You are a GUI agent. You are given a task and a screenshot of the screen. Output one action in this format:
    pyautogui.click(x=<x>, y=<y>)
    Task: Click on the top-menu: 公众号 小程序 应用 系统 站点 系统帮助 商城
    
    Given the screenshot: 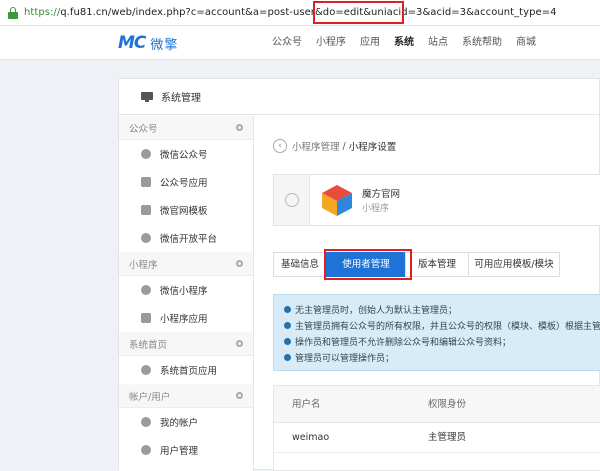 What is the action you would take?
    pyautogui.click(x=411, y=43)
    